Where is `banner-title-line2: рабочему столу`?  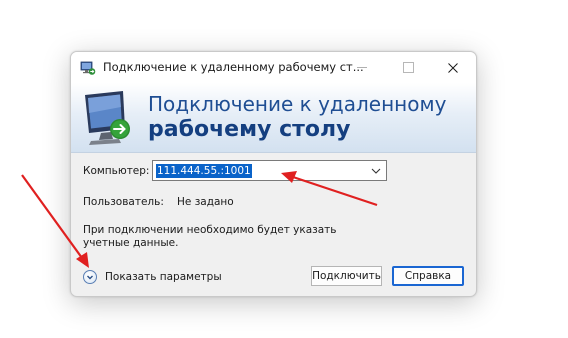
banner-title-line2: рабочему столу is located at coordinates (249, 129).